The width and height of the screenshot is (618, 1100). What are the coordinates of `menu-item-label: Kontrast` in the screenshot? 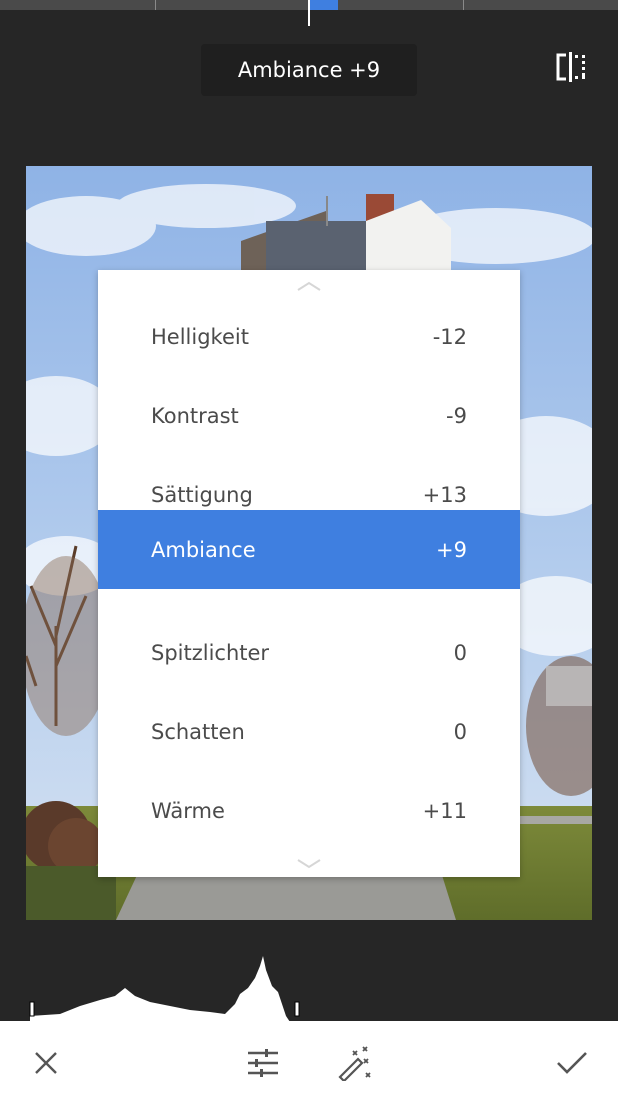 It's located at (195, 415).